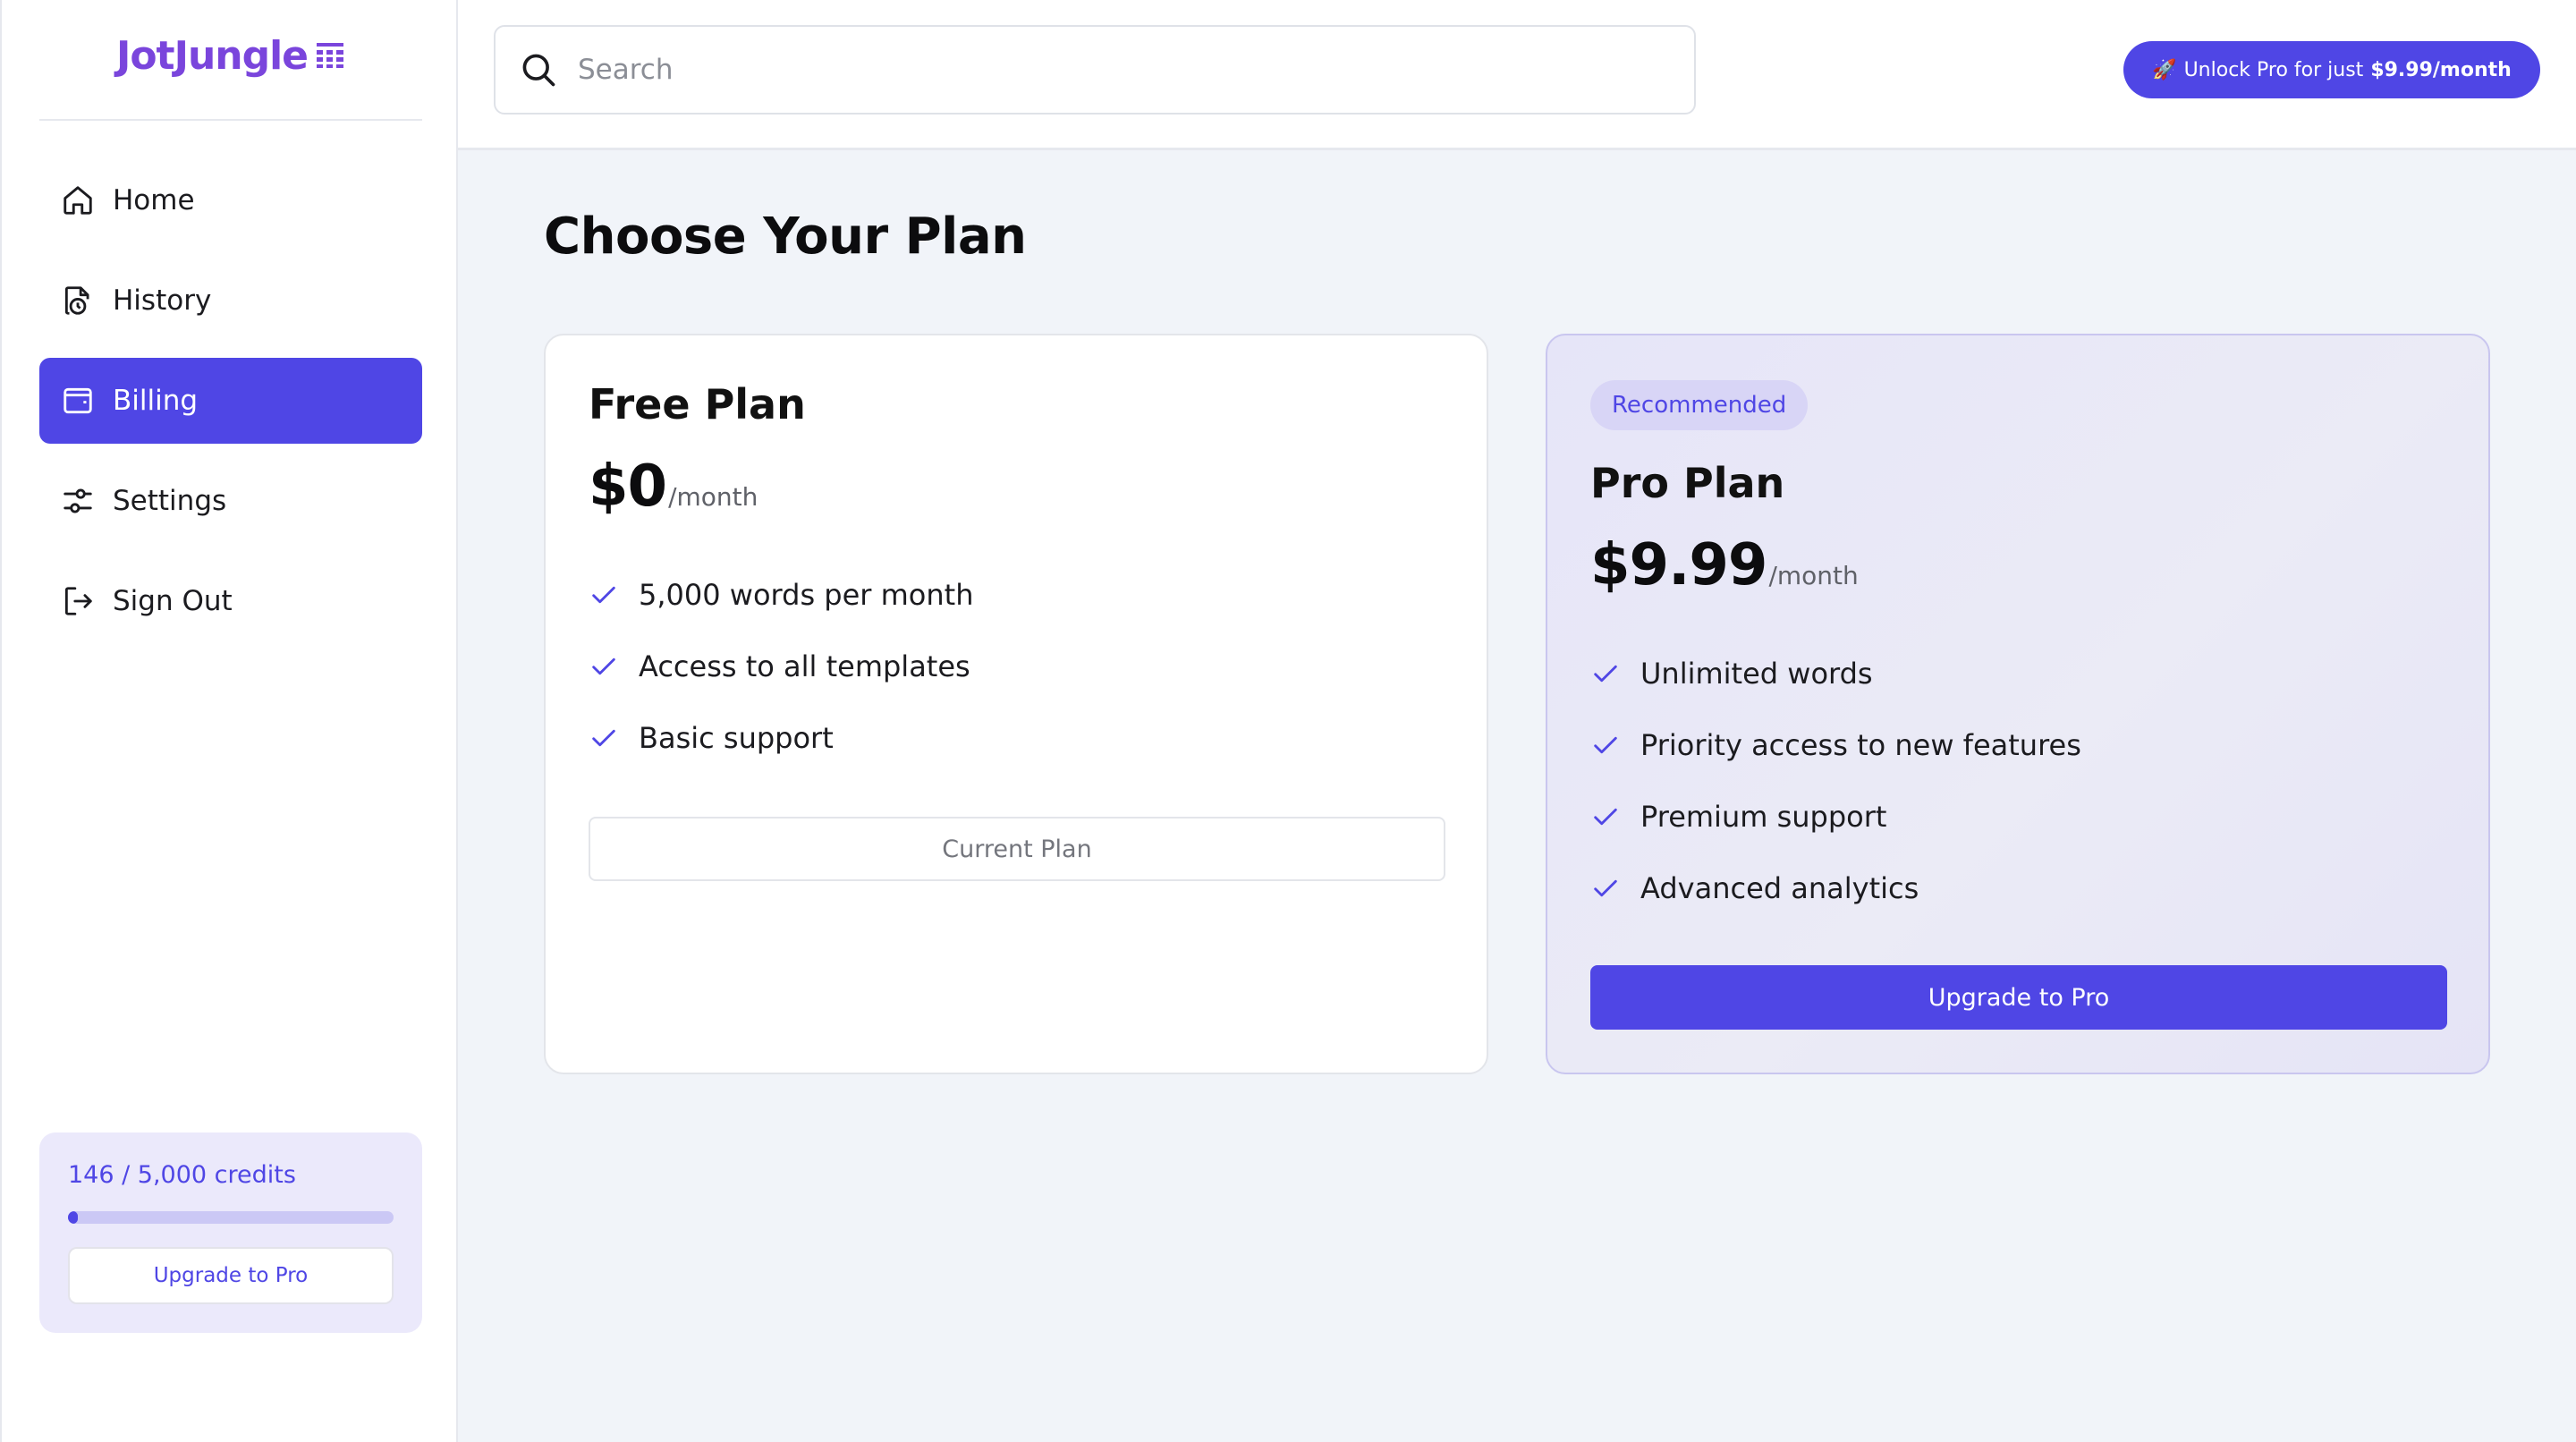 The width and height of the screenshot is (2576, 1442). Describe the element at coordinates (231, 1275) in the screenshot. I see `sidebar-upgrade-button: Upgrade to Pro` at that location.